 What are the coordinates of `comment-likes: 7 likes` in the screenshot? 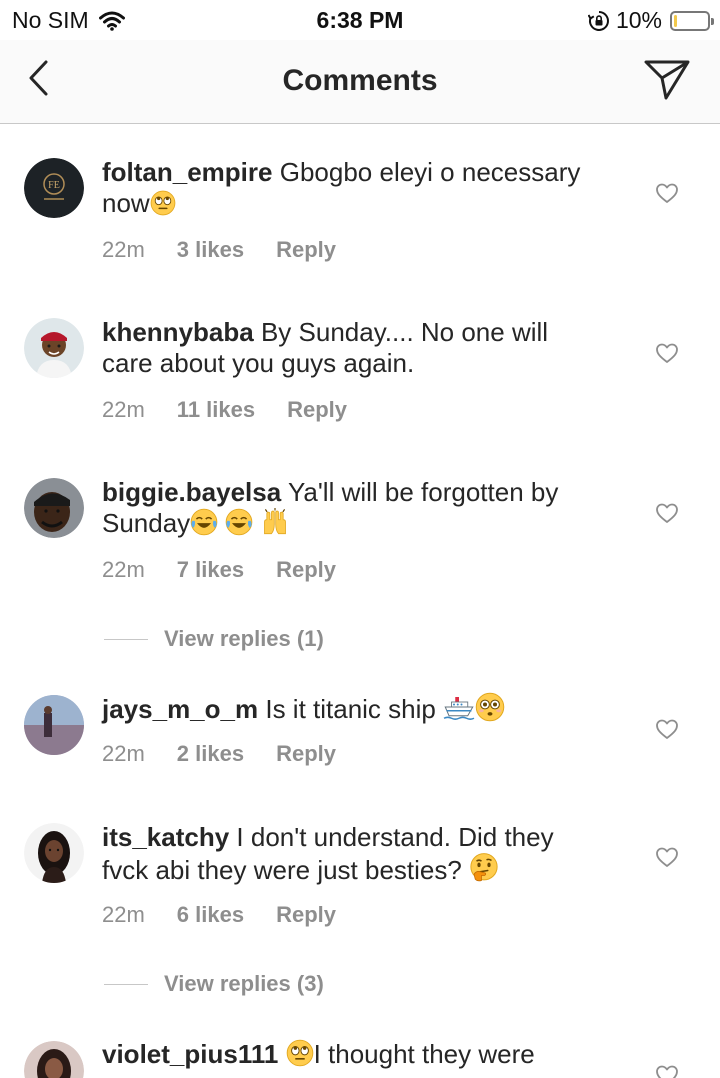 It's located at (210, 570).